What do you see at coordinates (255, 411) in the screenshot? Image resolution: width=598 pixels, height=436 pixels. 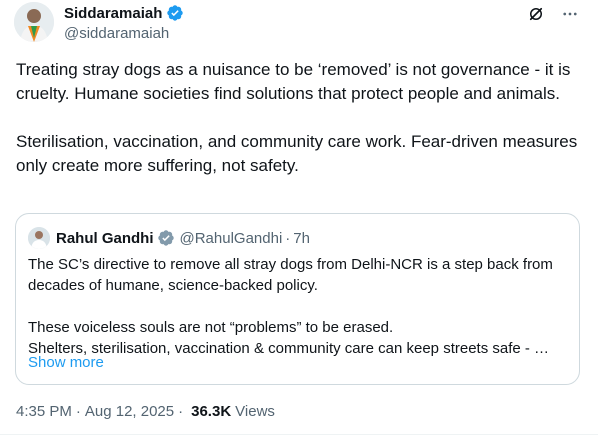 I see `views-label: Views` at bounding box center [255, 411].